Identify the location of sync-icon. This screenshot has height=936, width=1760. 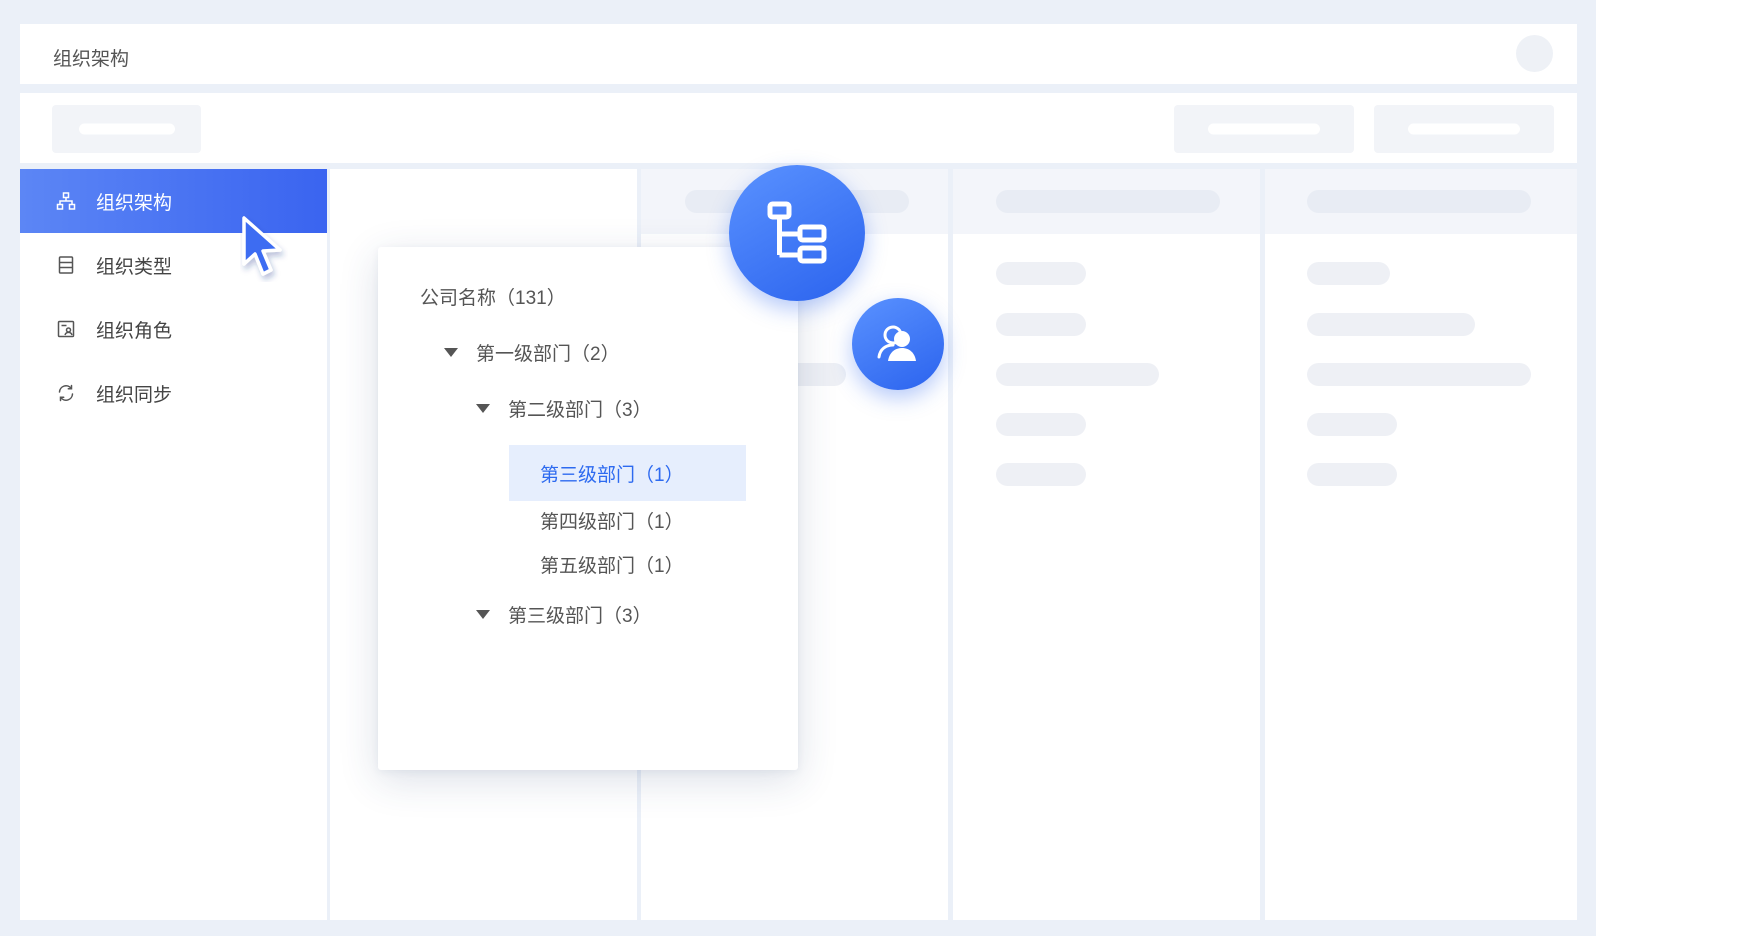
(66, 393).